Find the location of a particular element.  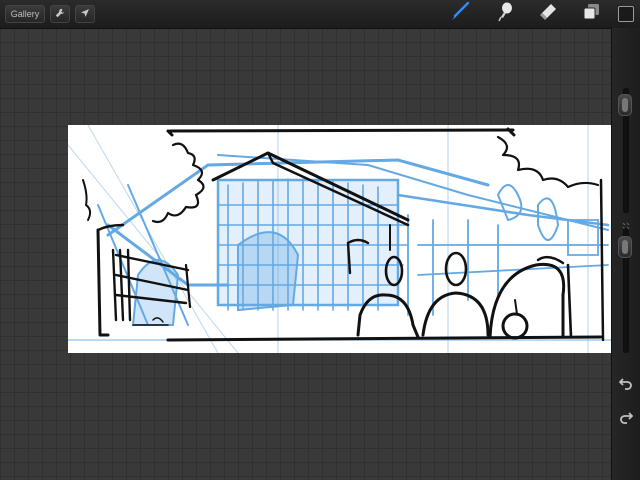

gallery-label: Gallery is located at coordinates (25, 14).